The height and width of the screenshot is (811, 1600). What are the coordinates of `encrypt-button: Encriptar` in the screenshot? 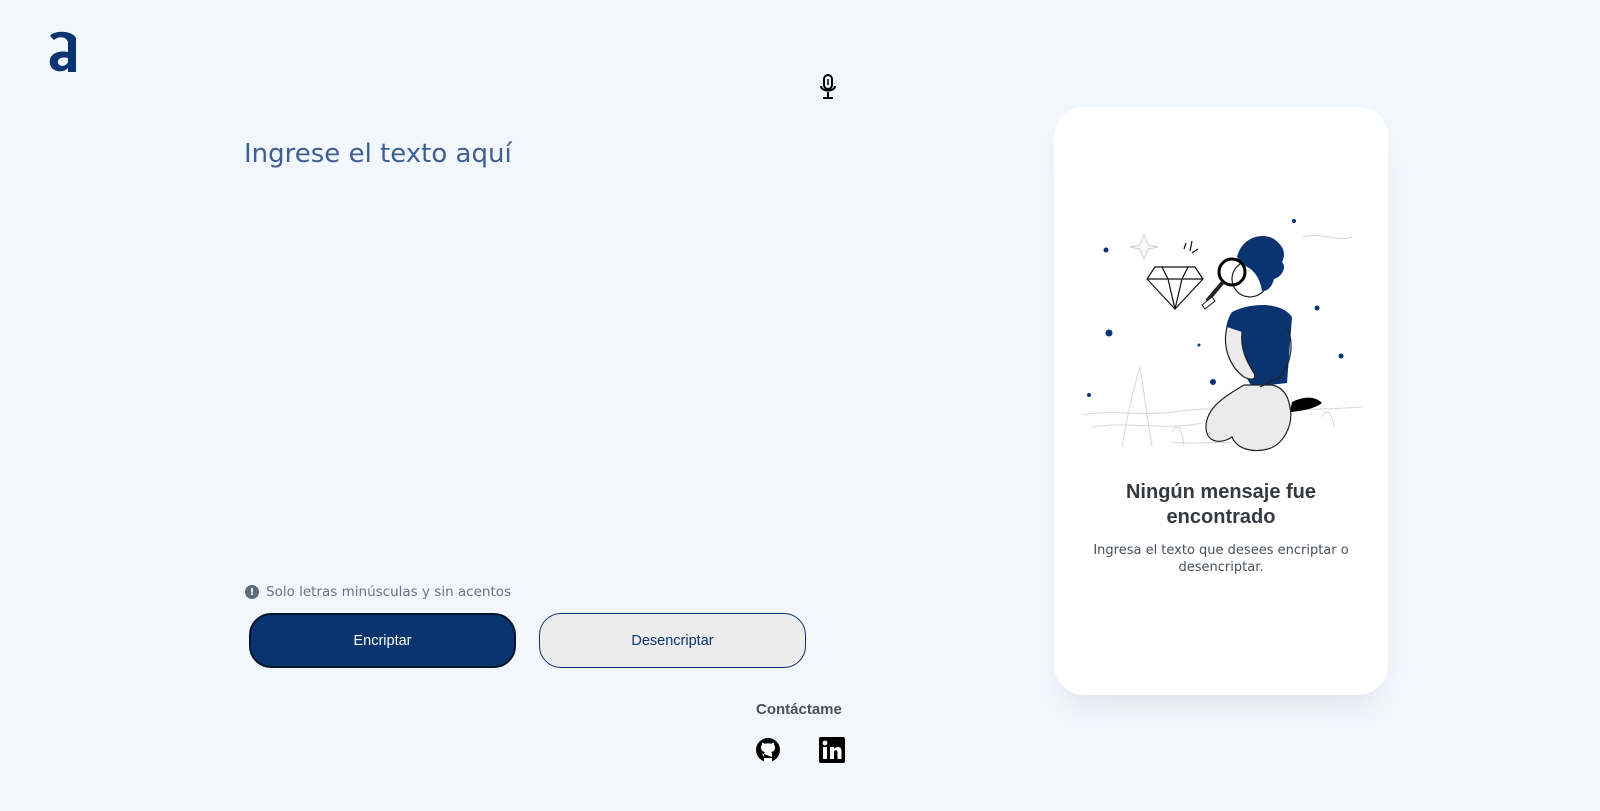 It's located at (382, 640).